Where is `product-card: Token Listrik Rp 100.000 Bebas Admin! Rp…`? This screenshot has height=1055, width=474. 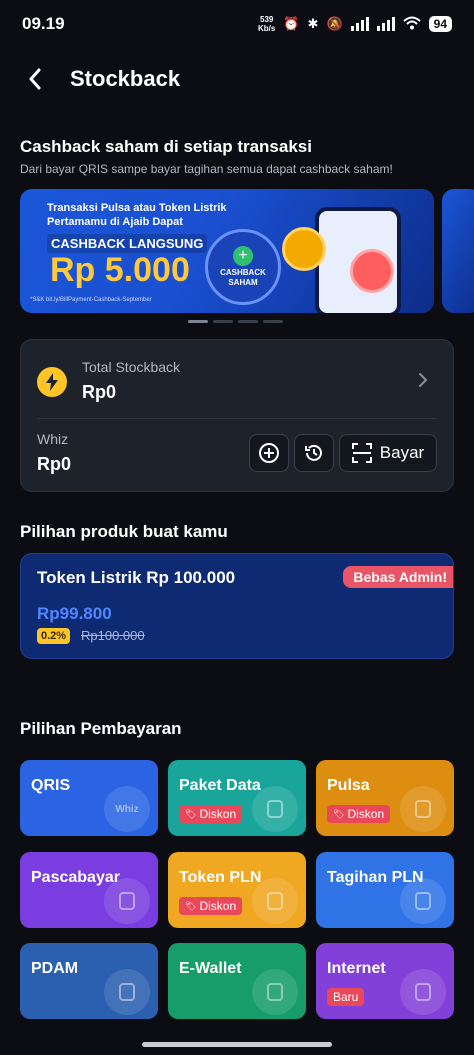
product-card: Token Listrik Rp 100.000 Bebas Admin! Rp… is located at coordinates (237, 606).